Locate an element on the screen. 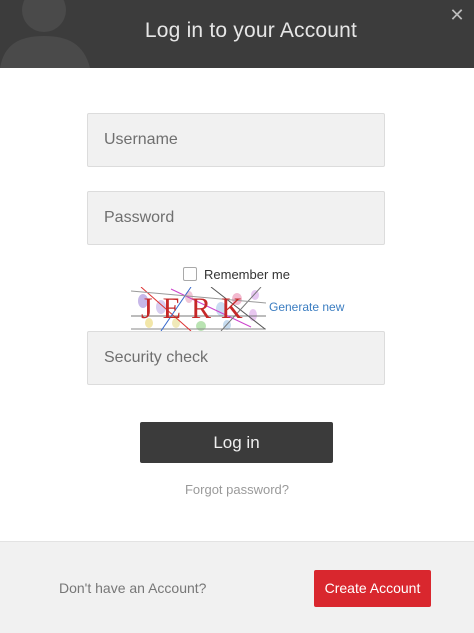  username-field is located at coordinates (236, 140).